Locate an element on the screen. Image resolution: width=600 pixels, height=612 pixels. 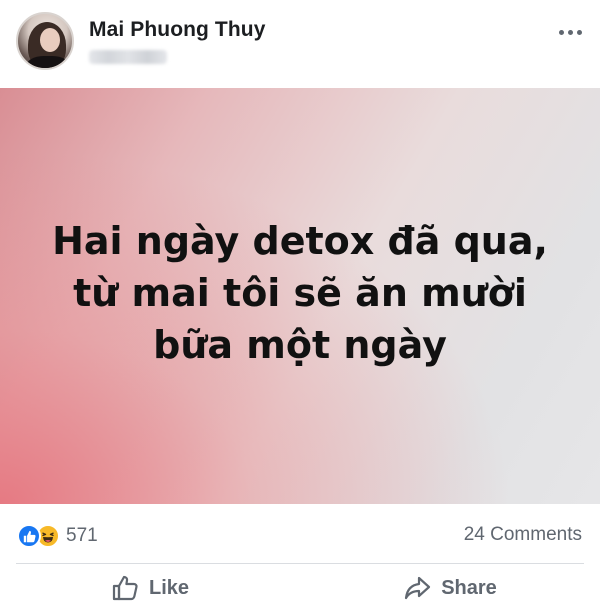
more-options-button is located at coordinates (570, 32).